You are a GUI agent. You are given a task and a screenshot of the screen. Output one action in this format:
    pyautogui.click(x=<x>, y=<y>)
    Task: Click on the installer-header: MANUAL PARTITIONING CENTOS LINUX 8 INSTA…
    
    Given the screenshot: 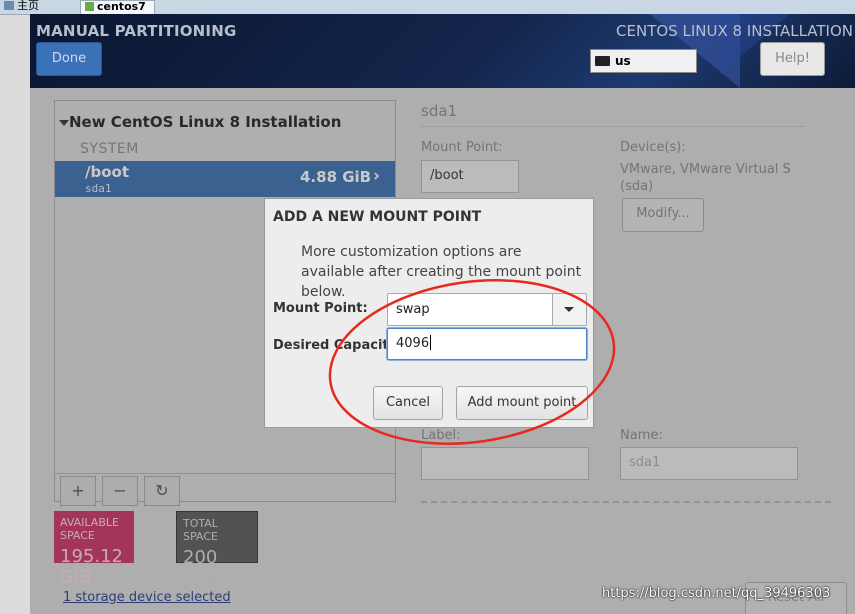 What is the action you would take?
    pyautogui.click(x=442, y=51)
    